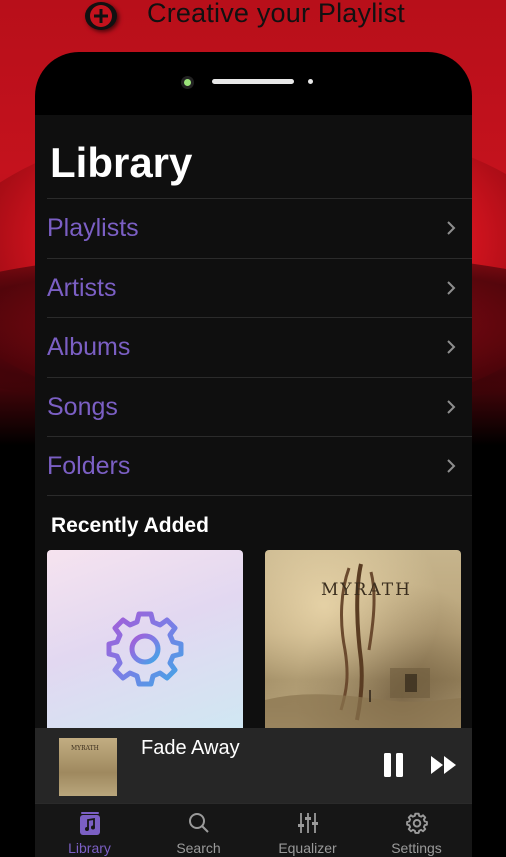 The height and width of the screenshot is (857, 506). Describe the element at coordinates (394, 767) in the screenshot. I see `pause-icon` at that location.